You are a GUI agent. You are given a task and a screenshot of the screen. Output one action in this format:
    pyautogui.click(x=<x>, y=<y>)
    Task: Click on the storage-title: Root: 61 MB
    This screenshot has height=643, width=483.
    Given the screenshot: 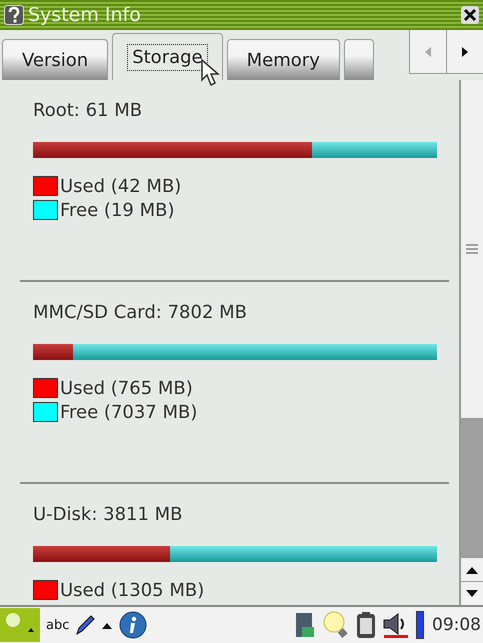 What is the action you would take?
    pyautogui.click(x=88, y=111)
    